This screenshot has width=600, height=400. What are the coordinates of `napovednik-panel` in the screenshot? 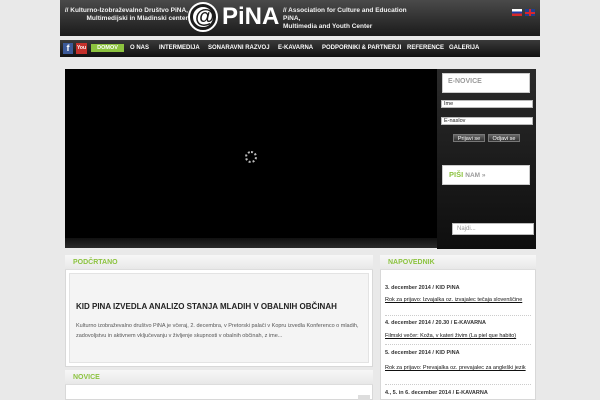 It's located at (458, 327).